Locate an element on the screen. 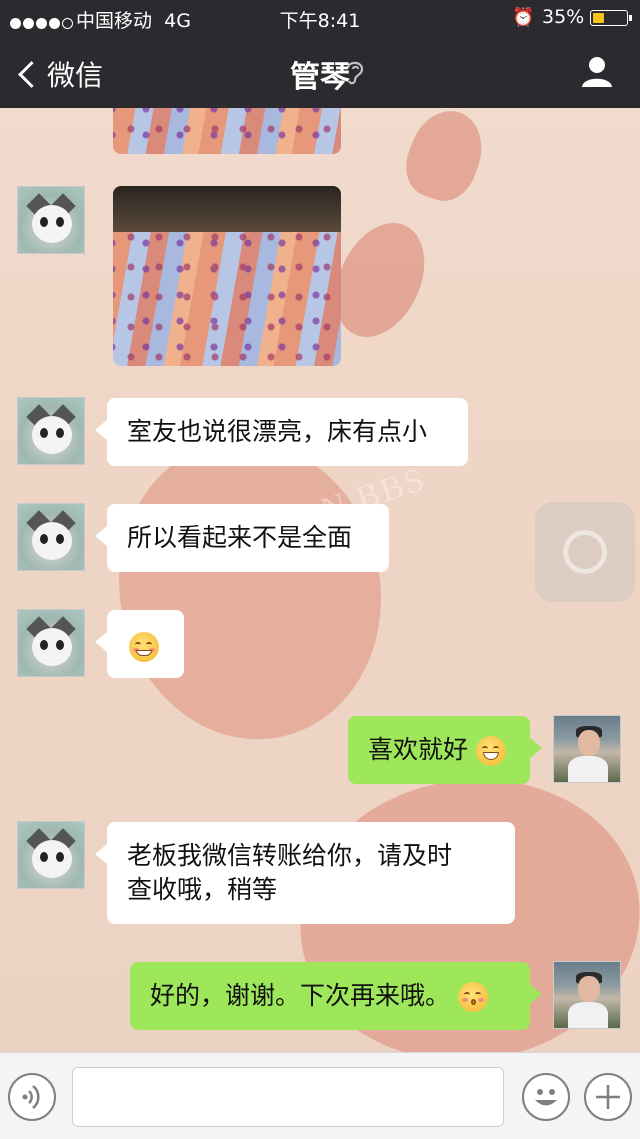  message-input is located at coordinates (288, 1097).